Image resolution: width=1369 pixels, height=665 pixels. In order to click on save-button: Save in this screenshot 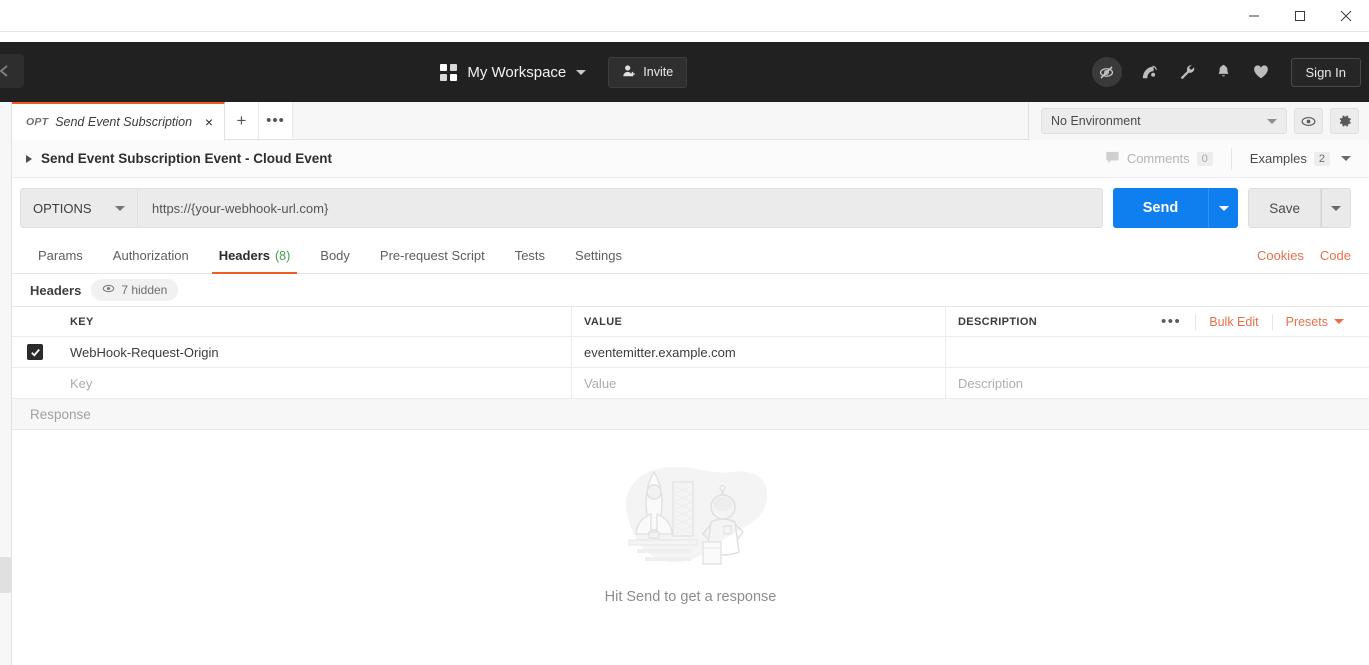, I will do `click(1284, 208)`.